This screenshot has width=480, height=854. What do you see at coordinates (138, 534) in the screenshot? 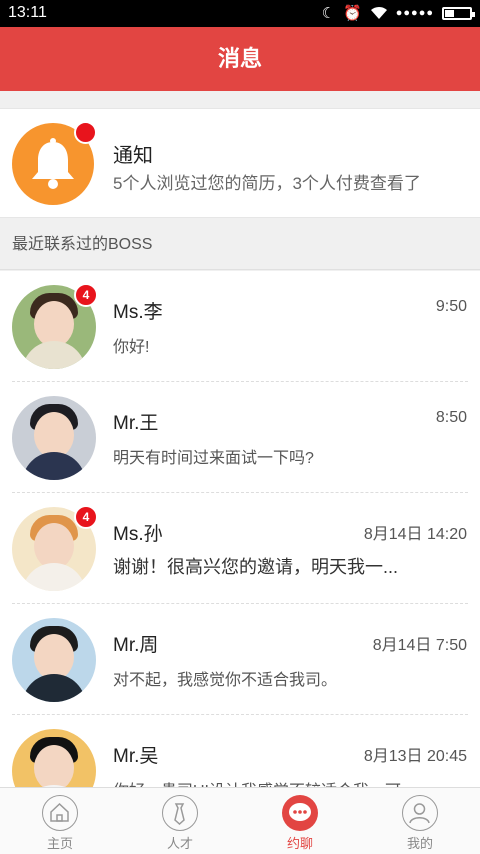
I see `contact-name: Ms.孙` at bounding box center [138, 534].